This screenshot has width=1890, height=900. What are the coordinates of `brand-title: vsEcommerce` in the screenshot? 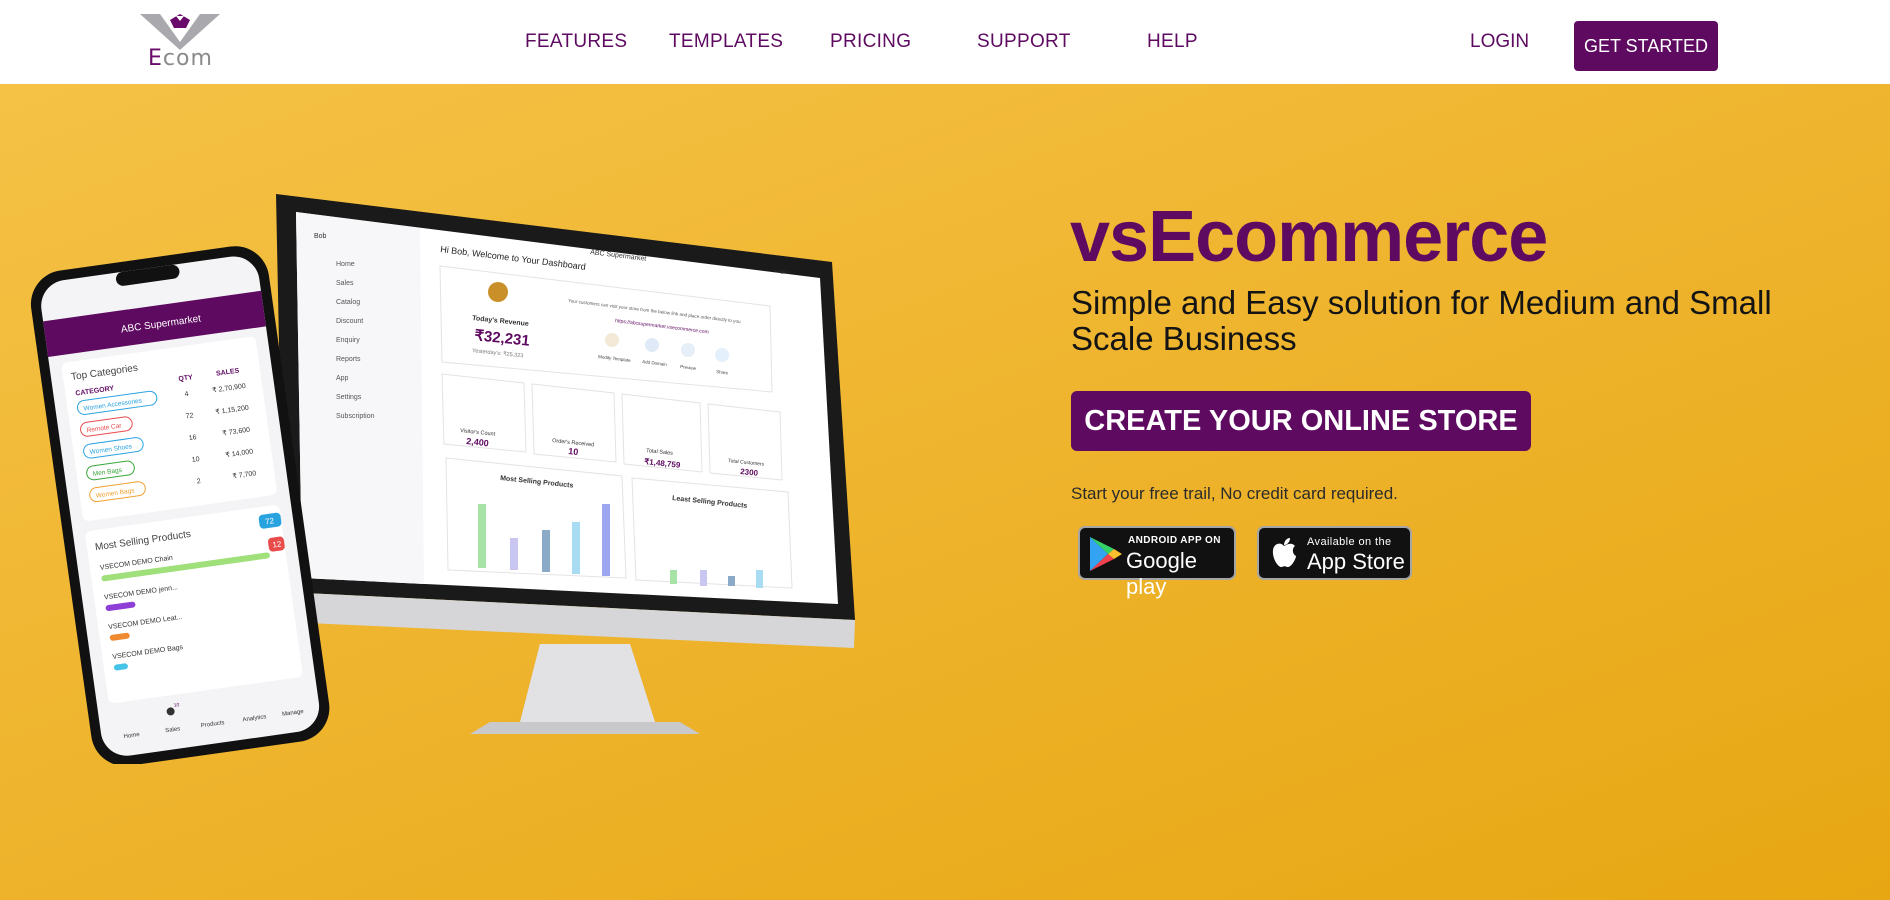 It's located at (1309, 237).